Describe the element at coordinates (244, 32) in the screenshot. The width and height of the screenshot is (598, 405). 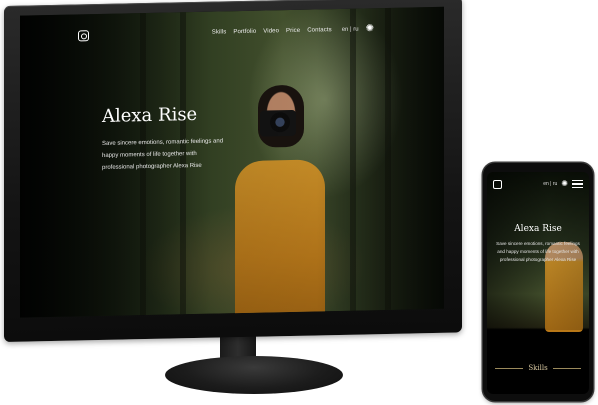
I see `nav-link-portfolio: Portfolio` at that location.